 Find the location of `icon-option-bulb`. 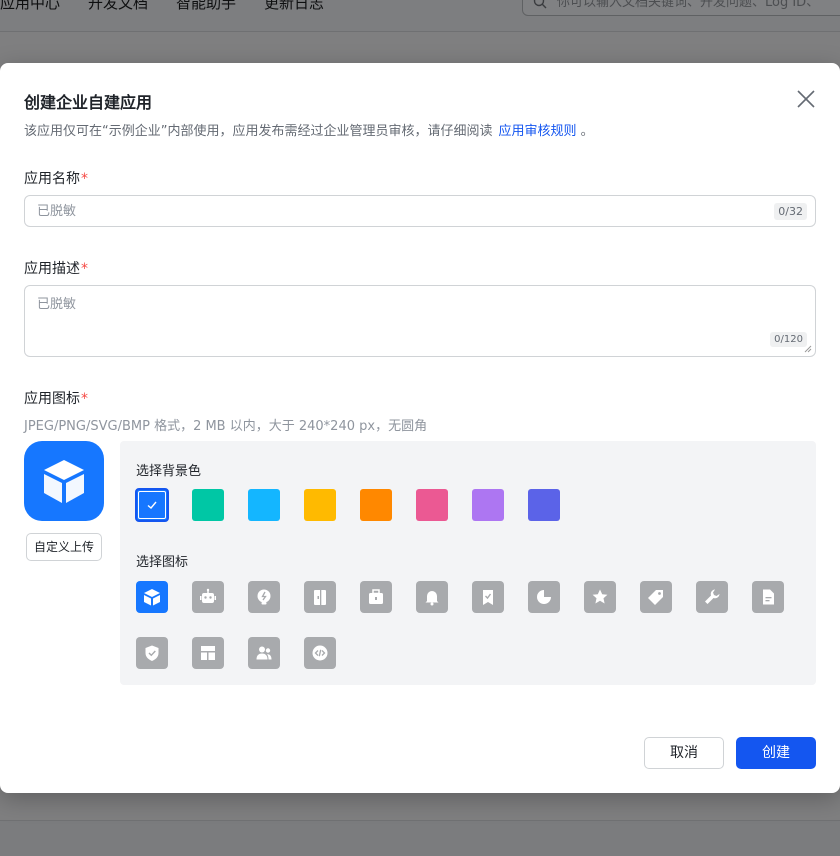

icon-option-bulb is located at coordinates (264, 597).